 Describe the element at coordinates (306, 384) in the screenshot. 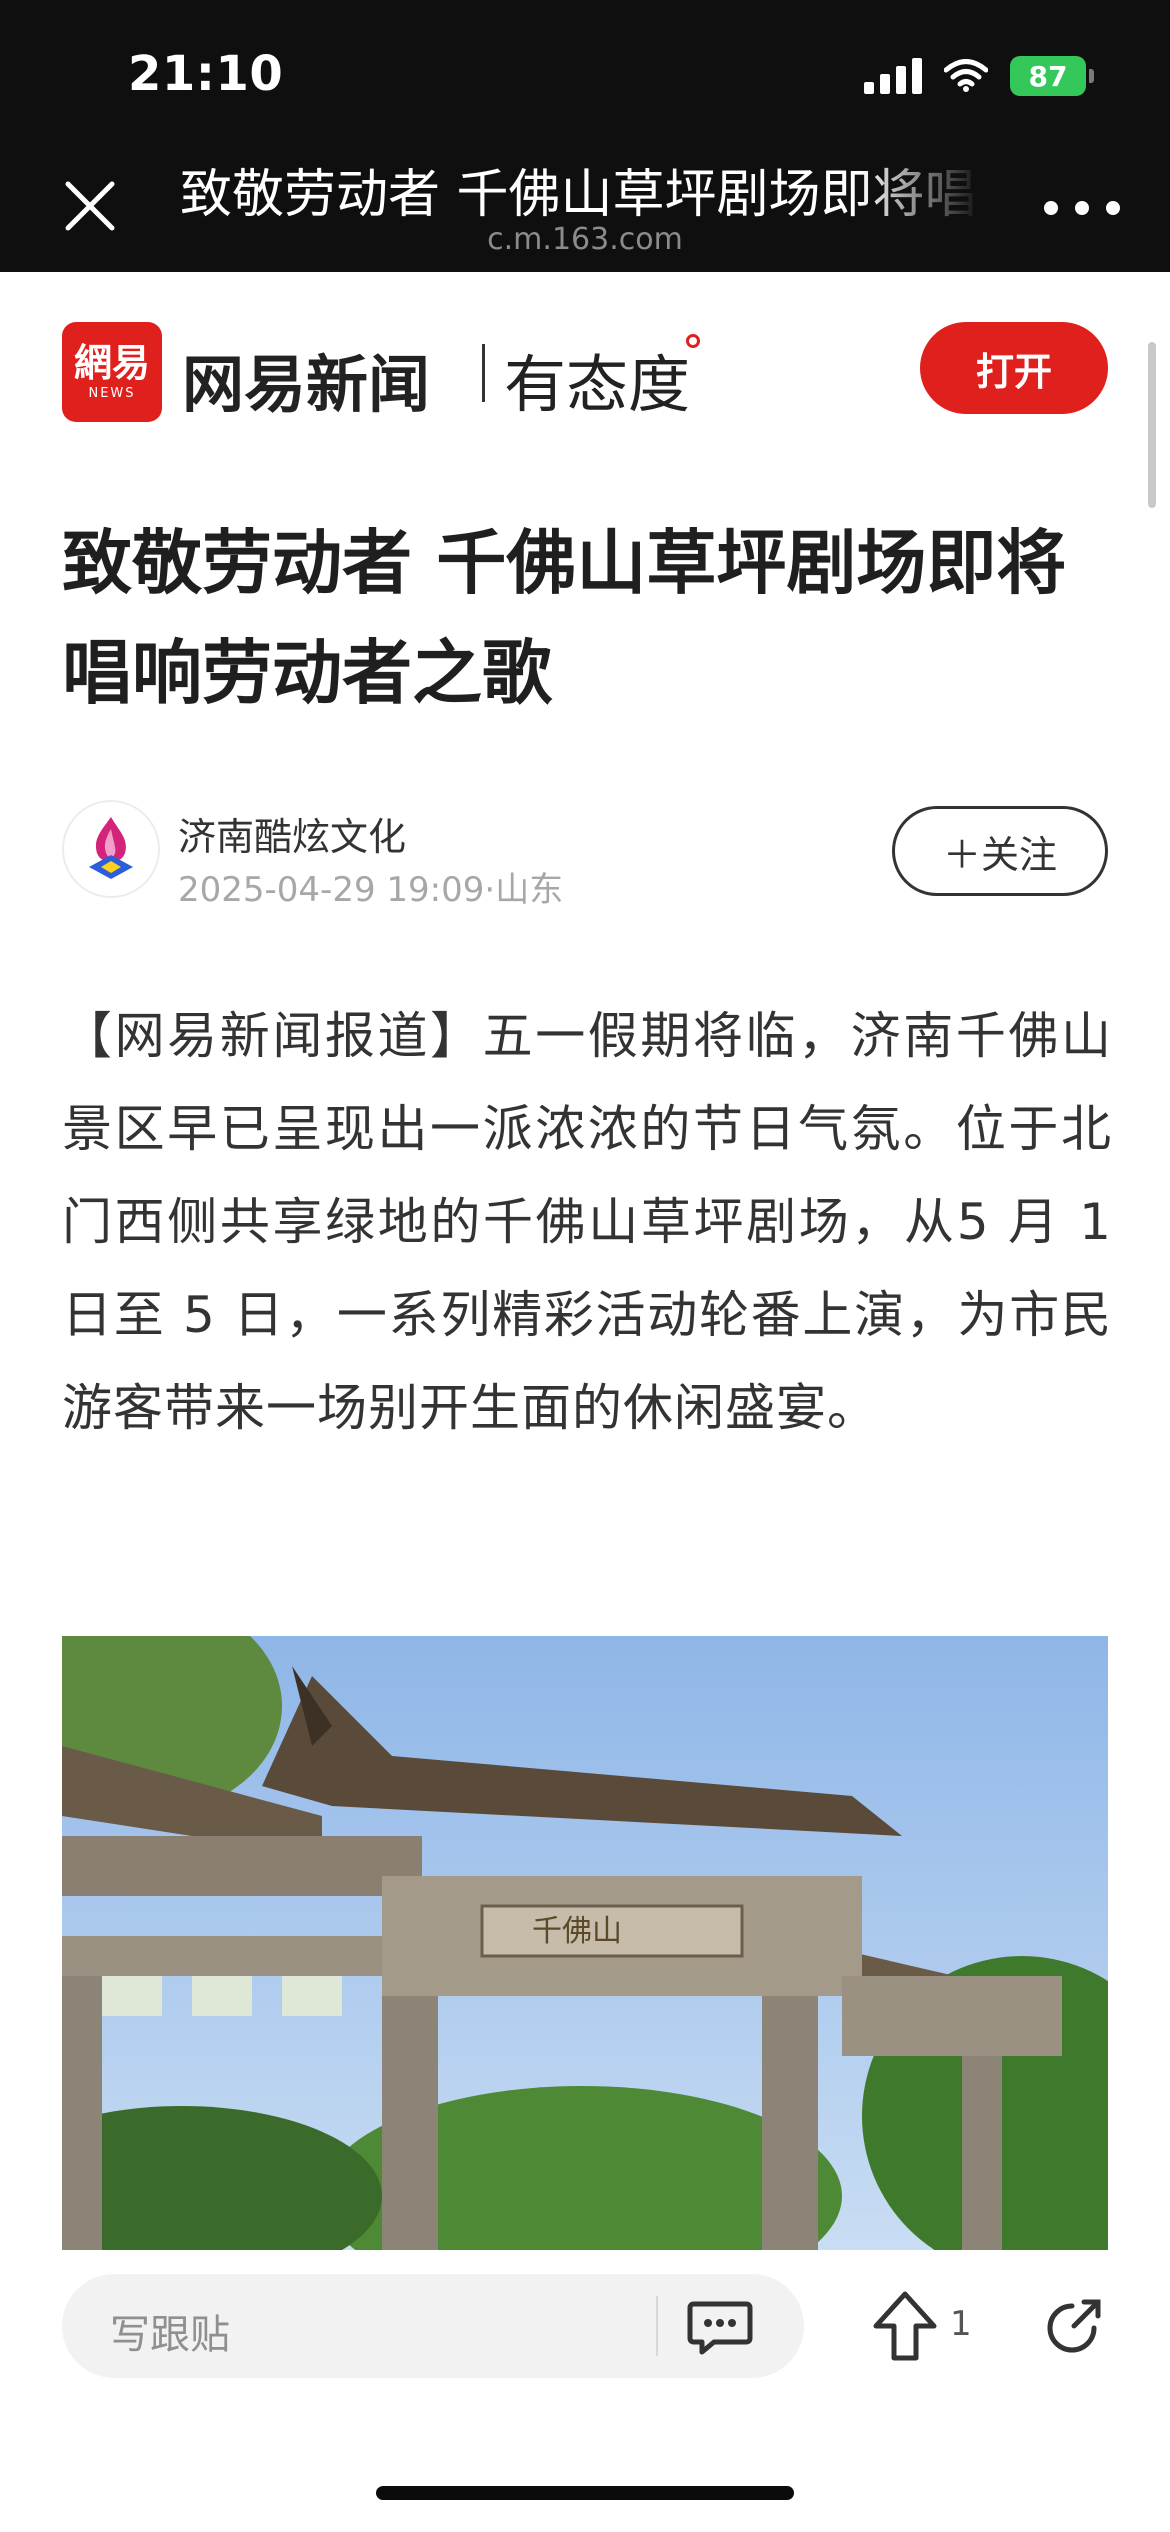

I see `brand-name: 网易新闻` at that location.